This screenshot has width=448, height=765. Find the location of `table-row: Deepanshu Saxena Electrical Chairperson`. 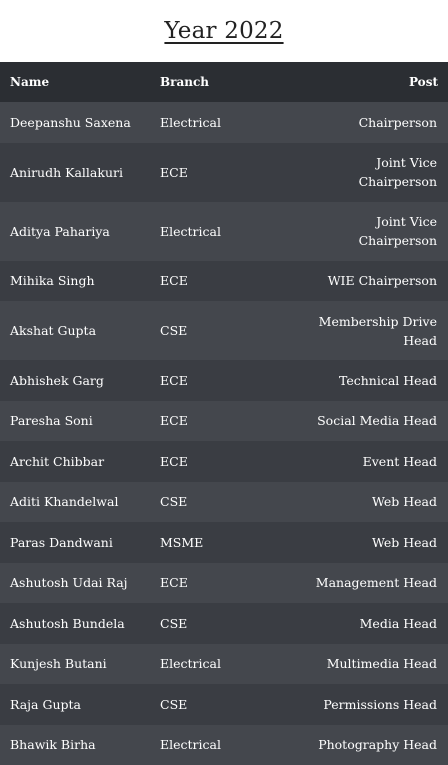

table-row: Deepanshu Saxena Electrical Chairperson is located at coordinates (224, 122).